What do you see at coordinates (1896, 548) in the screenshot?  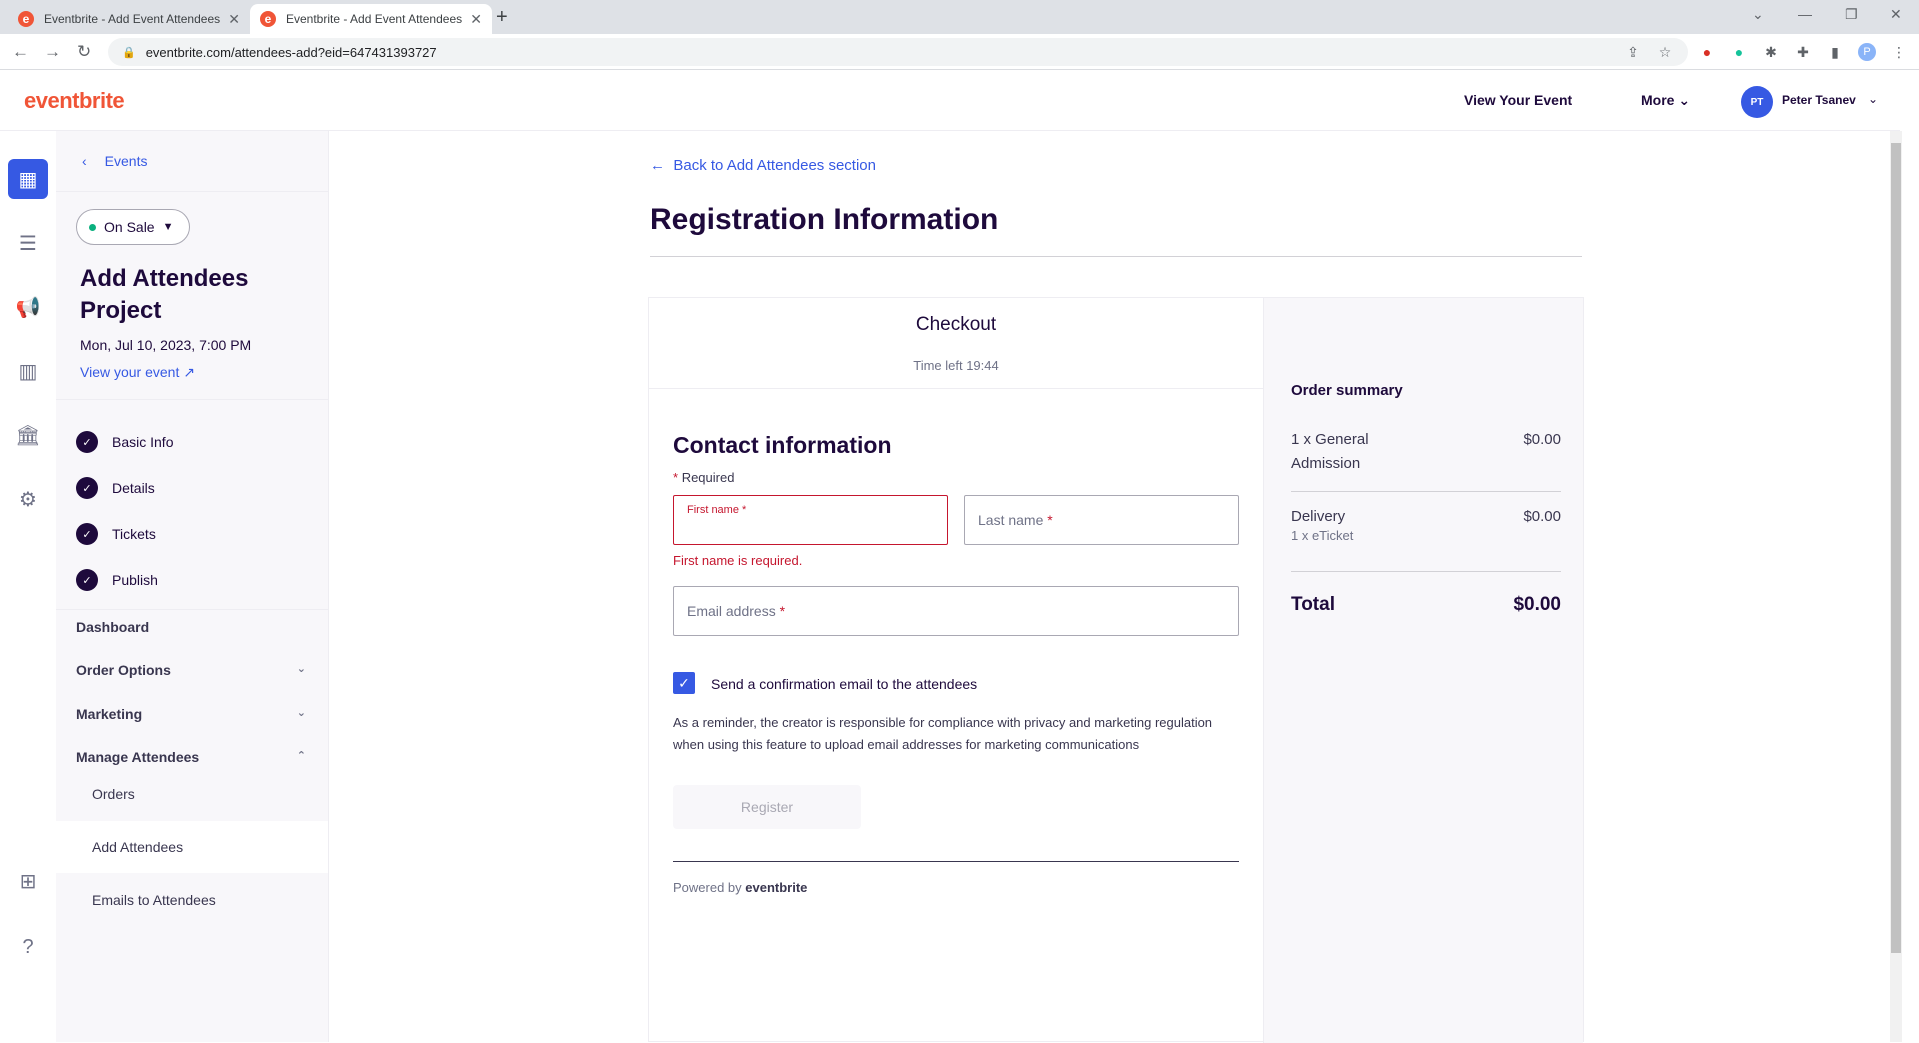 I see `scrollbar-thumb` at bounding box center [1896, 548].